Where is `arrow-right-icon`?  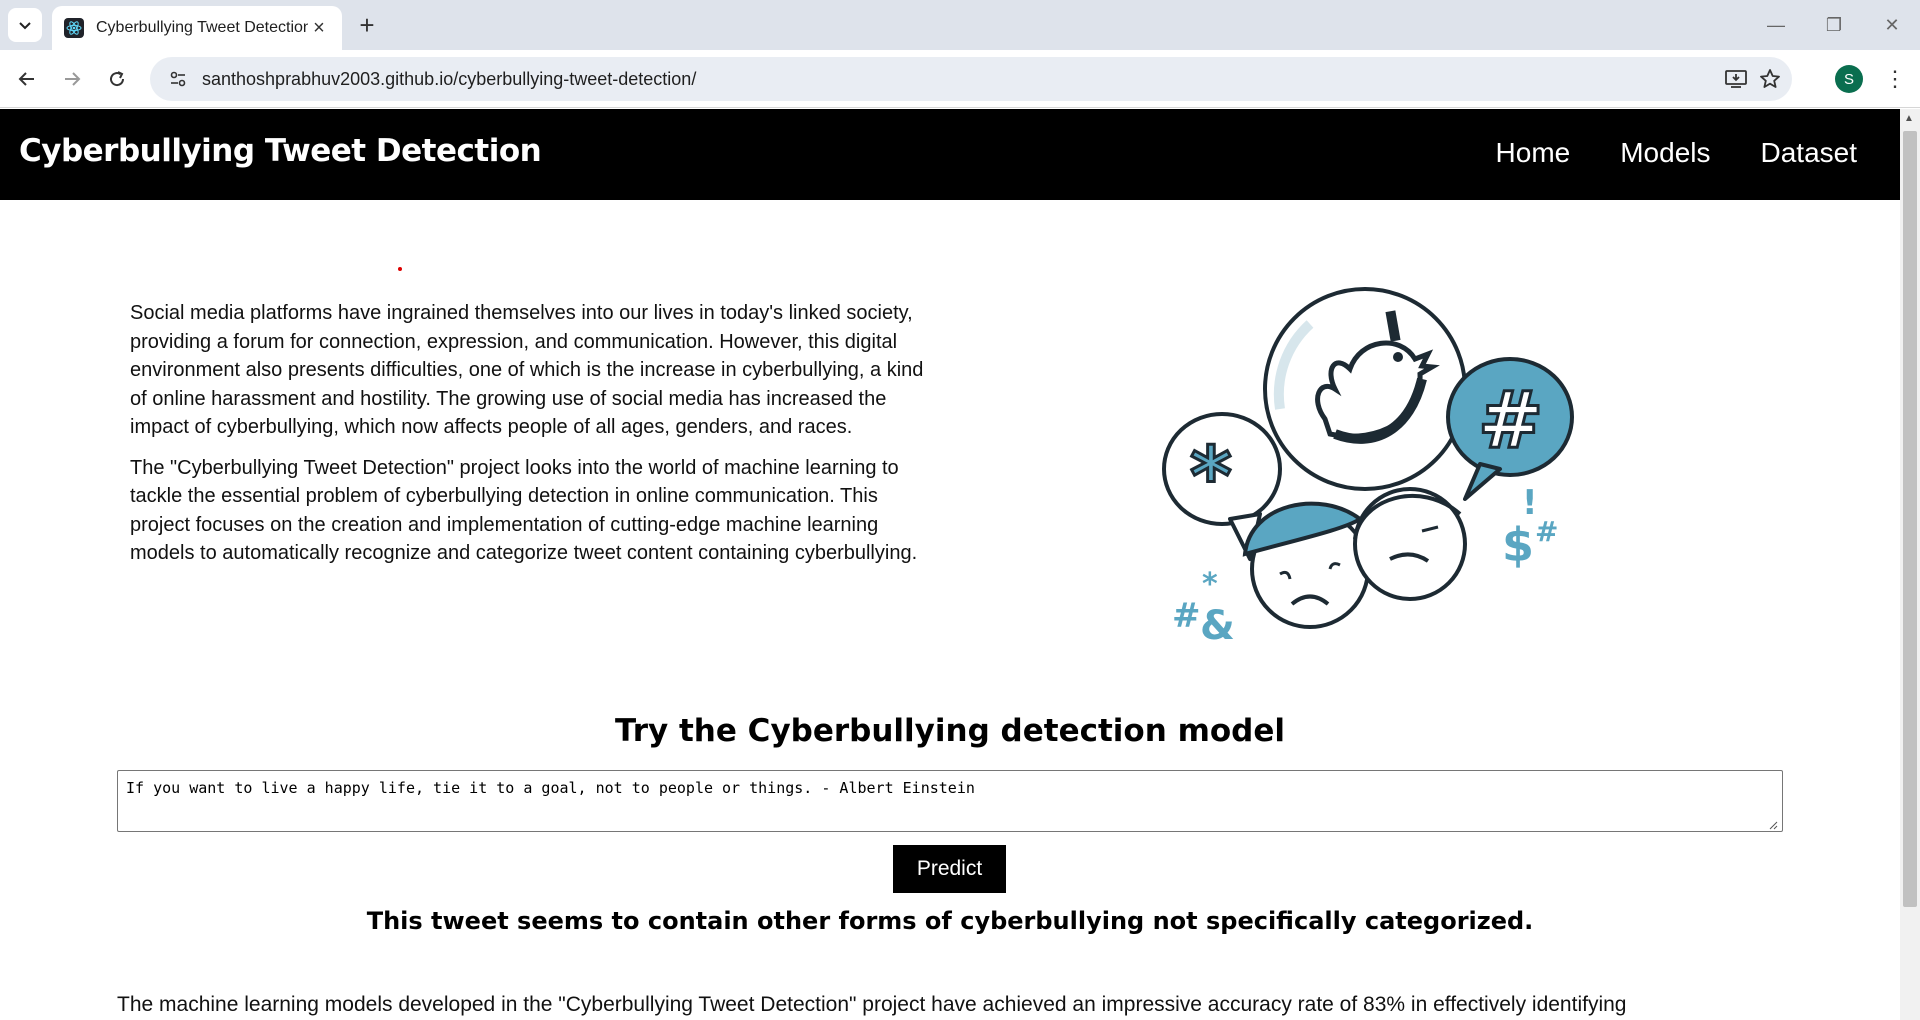
arrow-right-icon is located at coordinates (73, 79).